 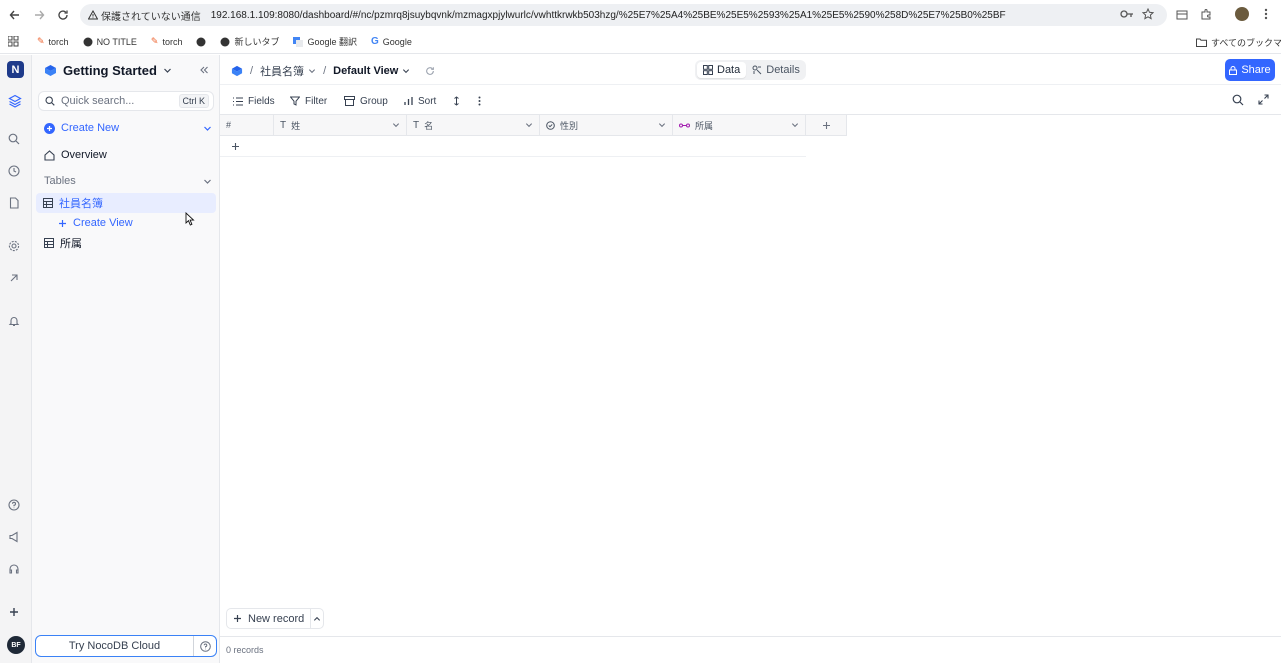 What do you see at coordinates (606, 125) in the screenshot?
I see `column-header-seibetsu: 性別` at bounding box center [606, 125].